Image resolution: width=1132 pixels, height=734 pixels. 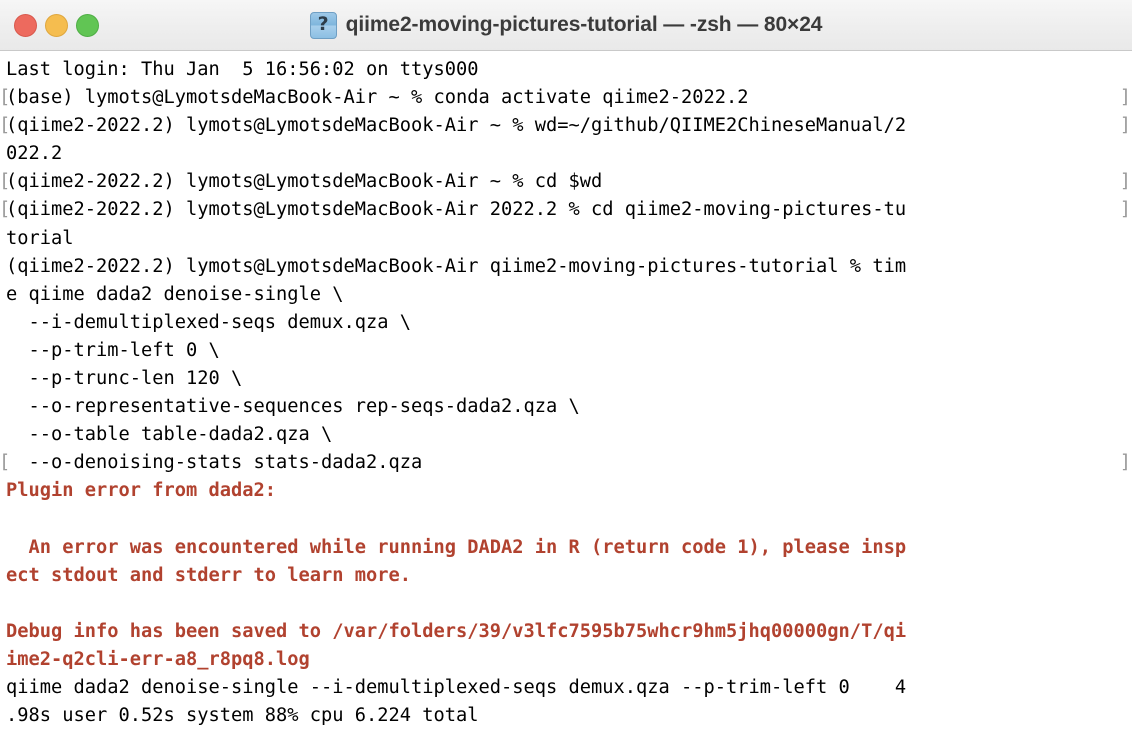 I want to click on terminal-line: --p-trim-left 0 \, so click(x=566, y=351).